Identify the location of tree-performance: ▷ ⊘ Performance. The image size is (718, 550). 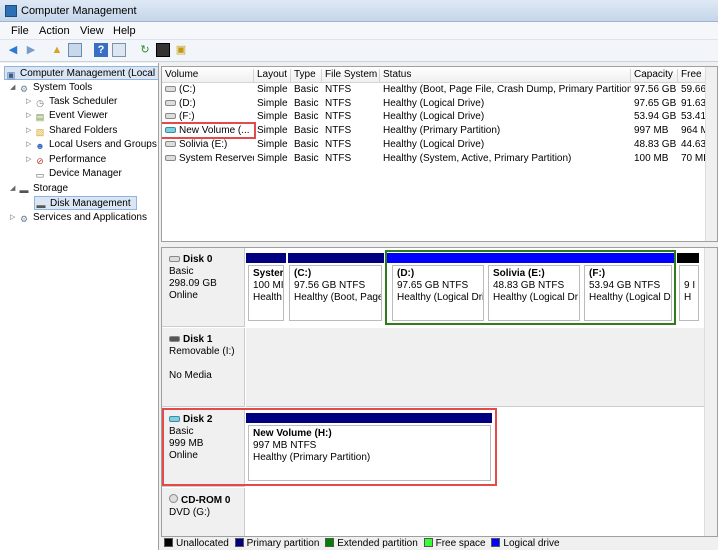
(66, 160).